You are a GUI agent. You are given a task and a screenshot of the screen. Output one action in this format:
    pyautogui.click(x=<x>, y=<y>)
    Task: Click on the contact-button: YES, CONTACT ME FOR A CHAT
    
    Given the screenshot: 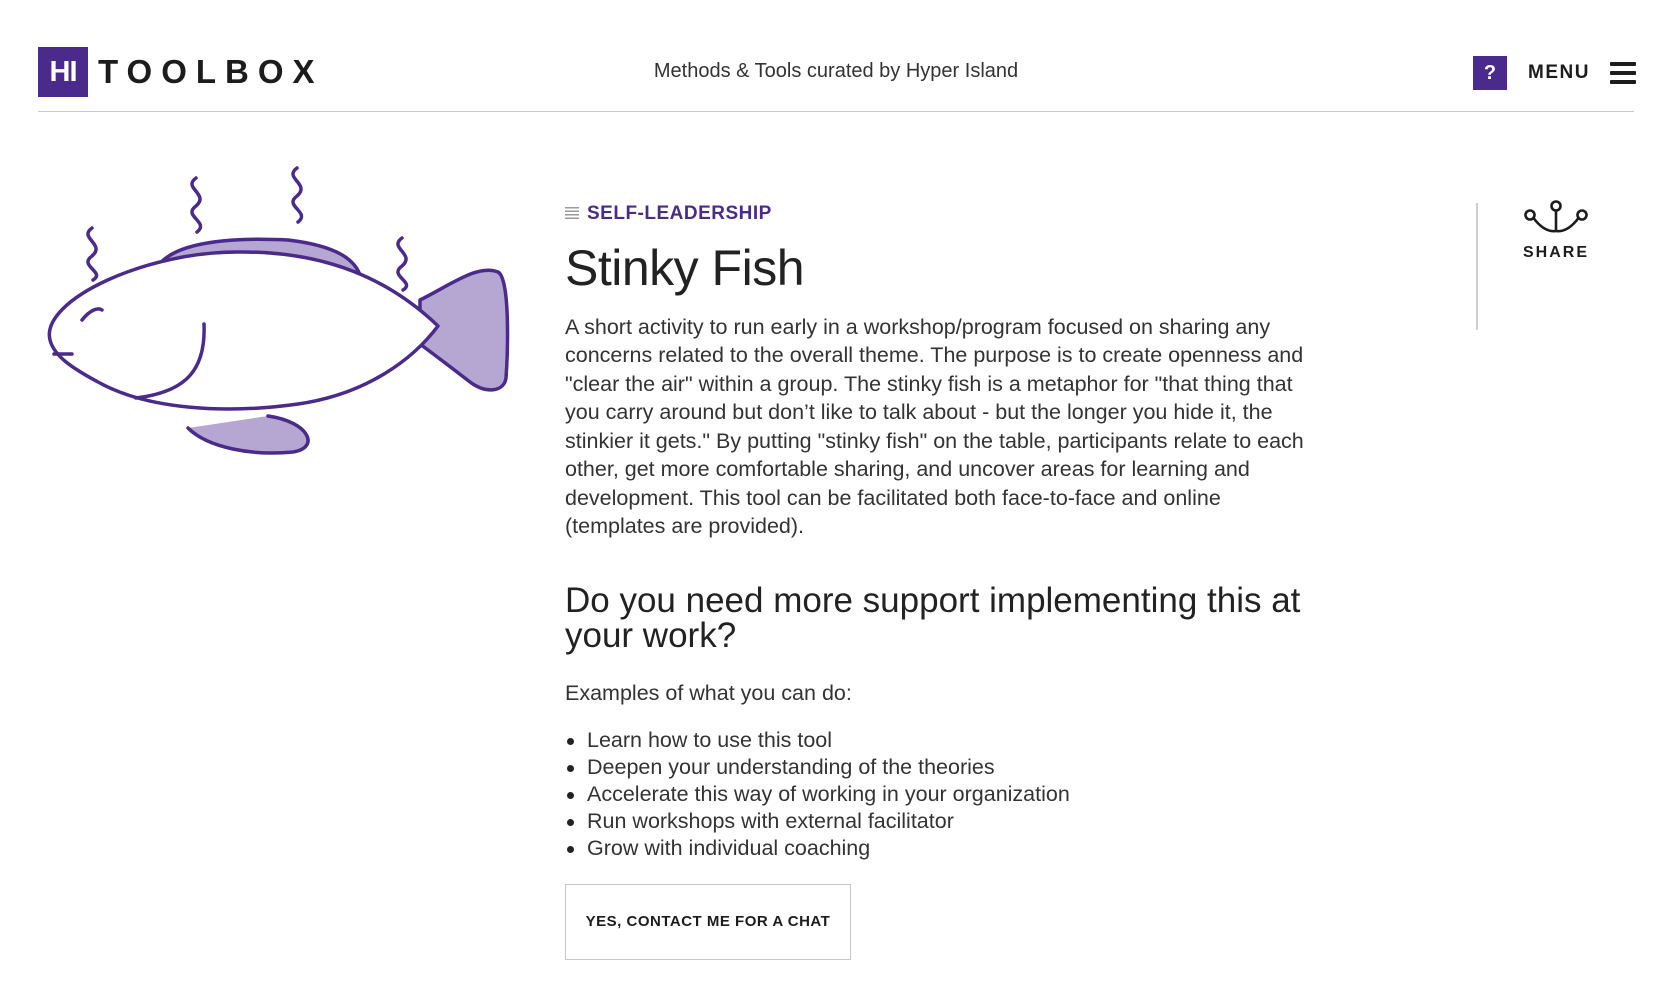 What is the action you would take?
    pyautogui.click(x=708, y=921)
    